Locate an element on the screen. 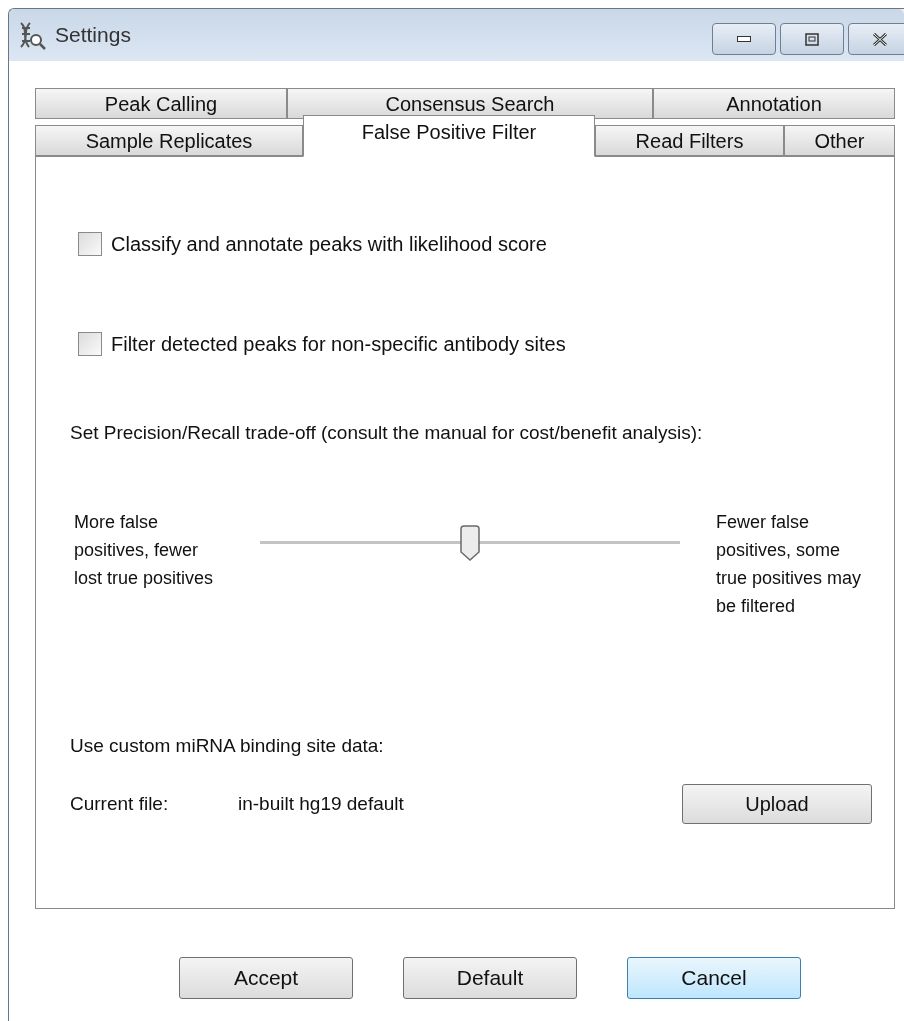 The height and width of the screenshot is (1021, 904). dialog-button: Cancel is located at coordinates (714, 978).